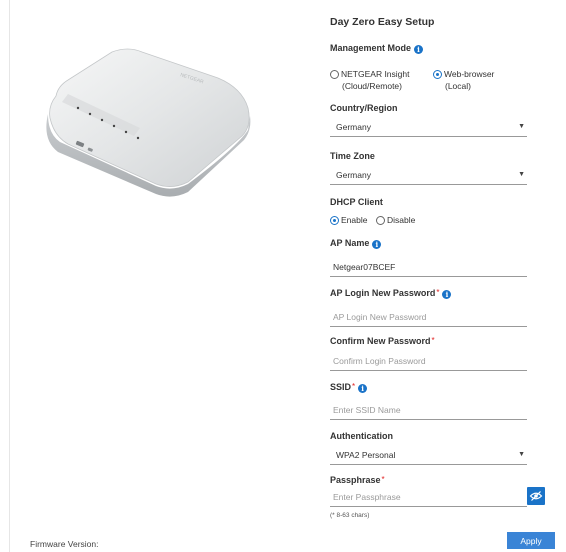 This screenshot has width=566, height=552. I want to click on time-zone-label: Time Zone, so click(352, 156).